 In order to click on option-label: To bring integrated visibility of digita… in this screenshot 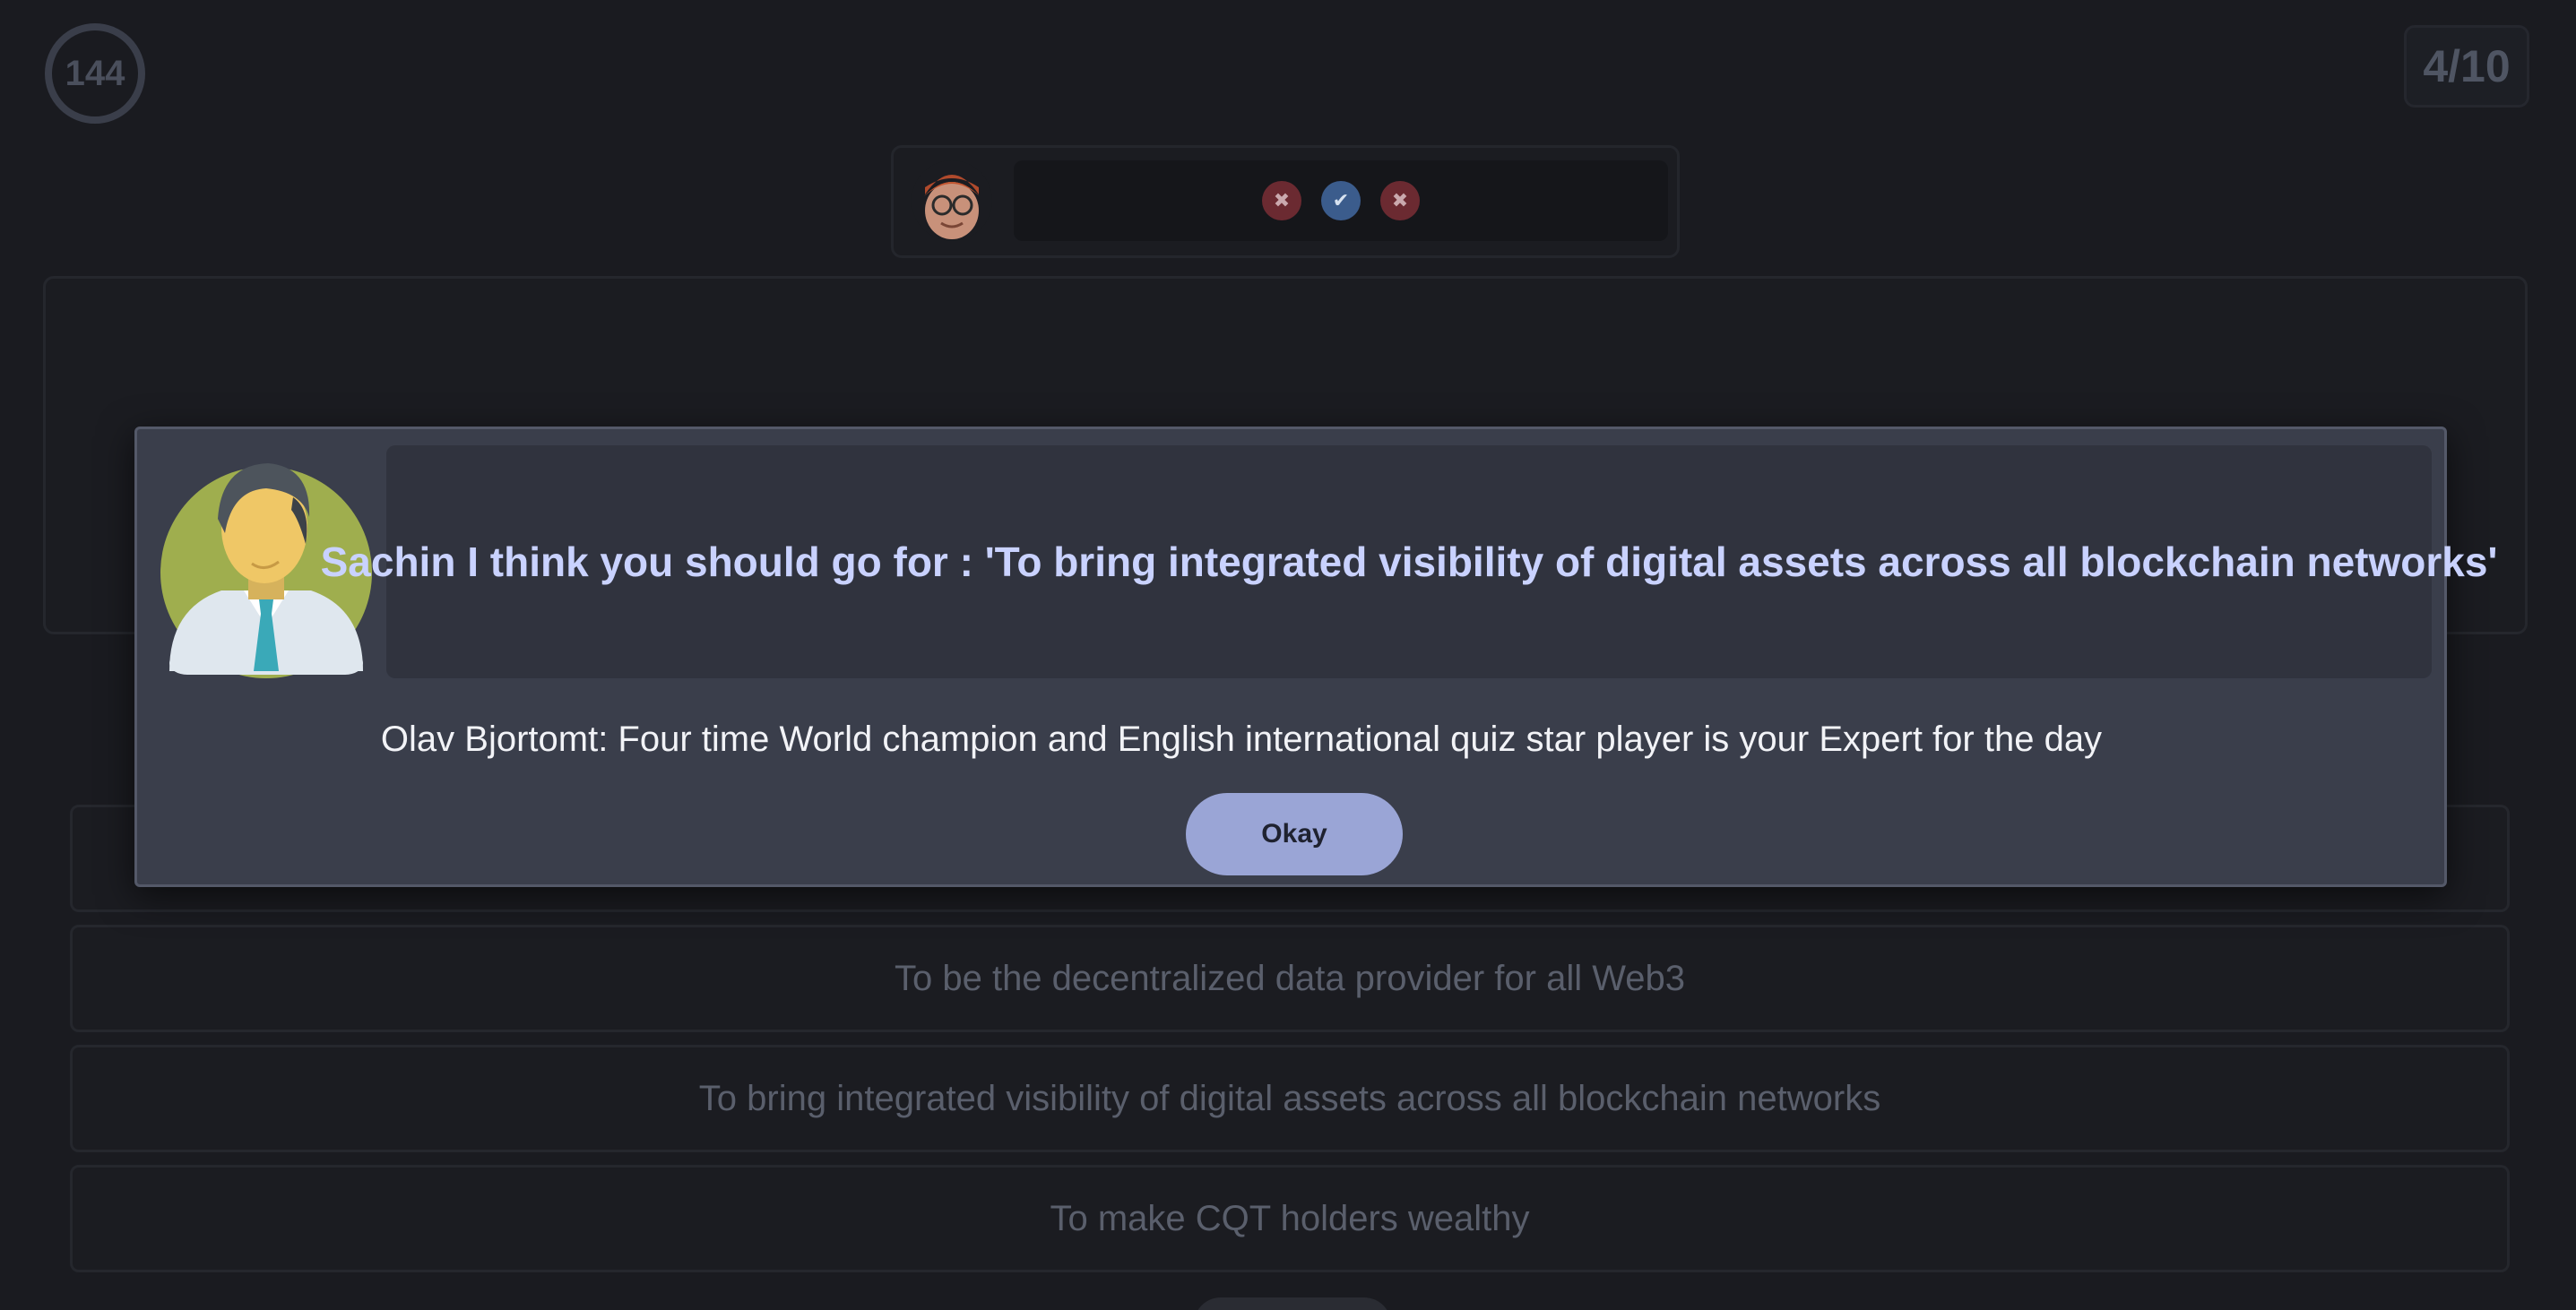, I will do `click(1289, 1098)`.